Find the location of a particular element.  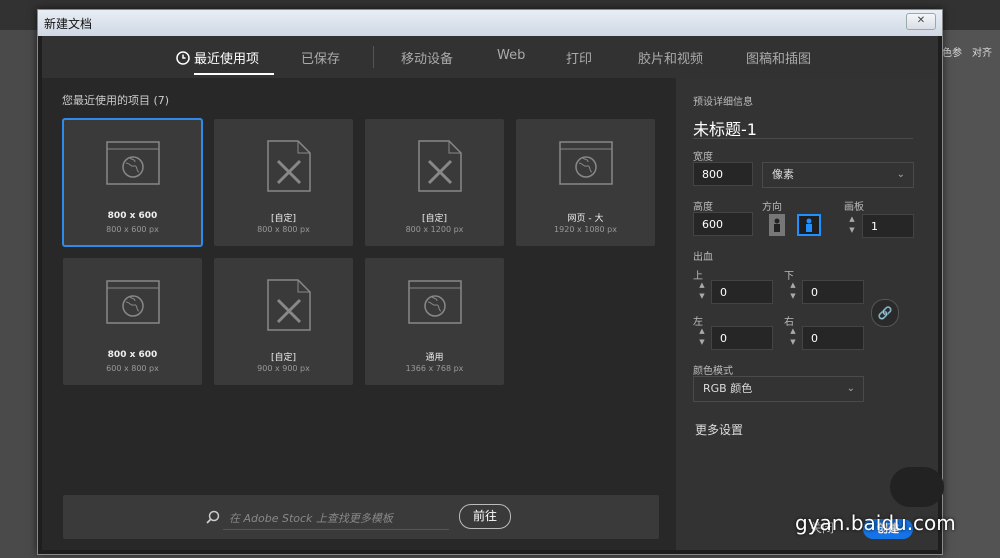

preset-card: 网页 - 大 1920 x 1080 px is located at coordinates (585, 182).